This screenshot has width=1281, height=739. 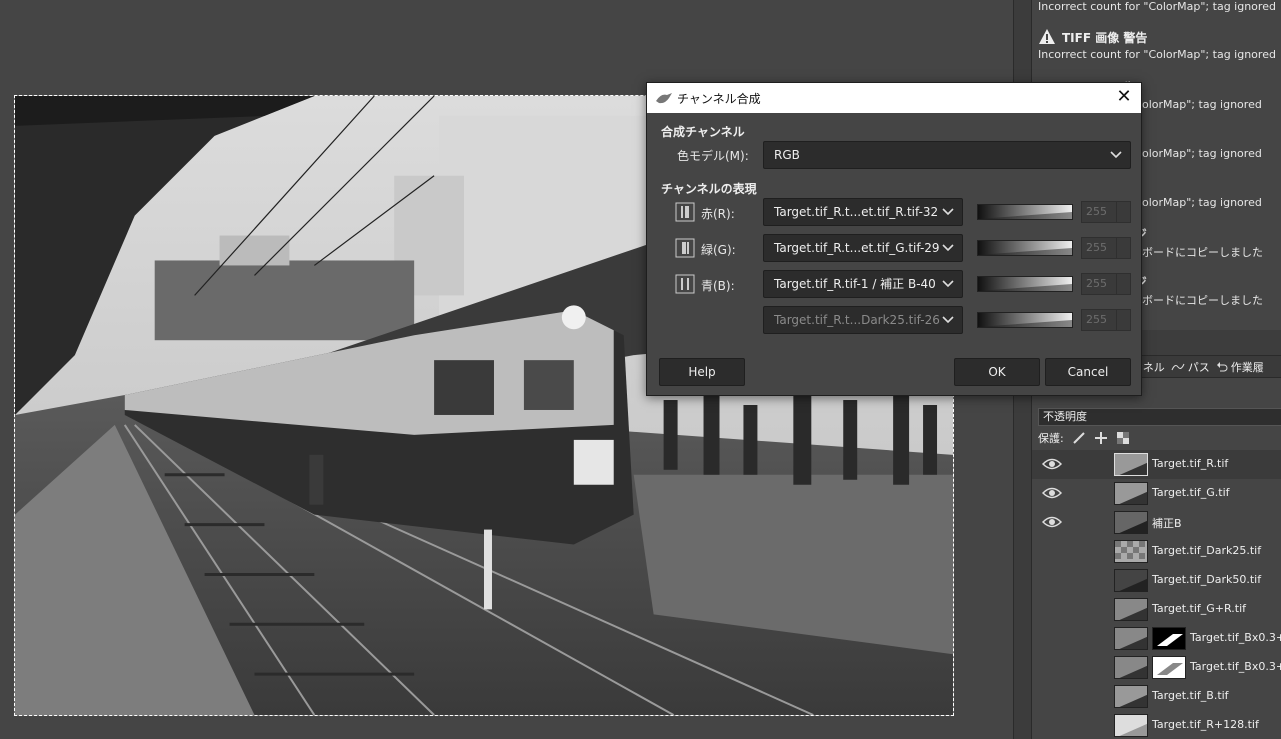 I want to click on layer-row: Target.tif_G+R.tif, so click(x=1156, y=609).